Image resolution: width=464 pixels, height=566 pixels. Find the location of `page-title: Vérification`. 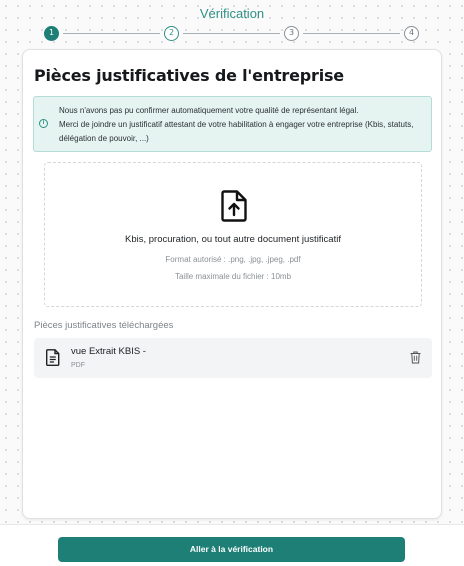

page-title: Vérification is located at coordinates (232, 13).